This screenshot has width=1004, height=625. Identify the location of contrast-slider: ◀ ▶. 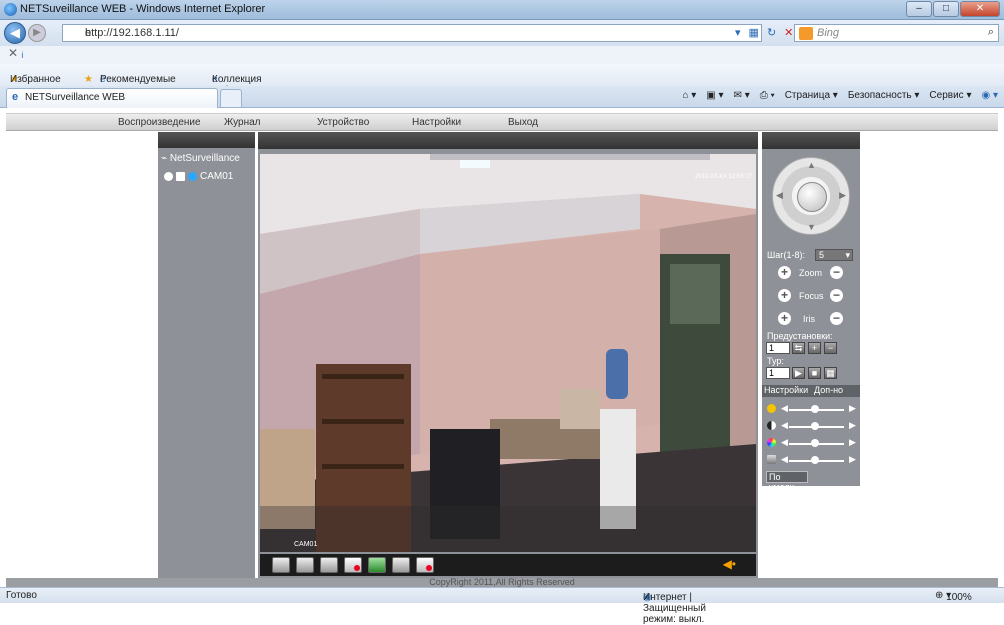
(812, 426).